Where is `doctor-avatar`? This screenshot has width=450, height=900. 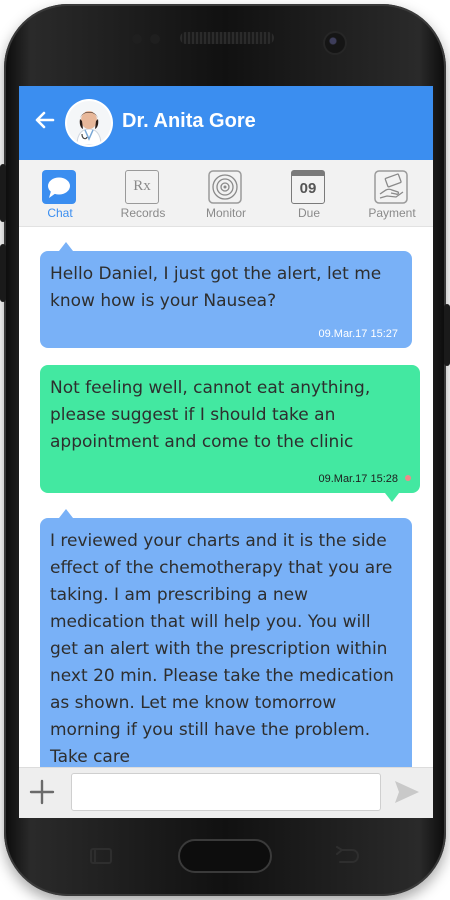 doctor-avatar is located at coordinates (89, 123).